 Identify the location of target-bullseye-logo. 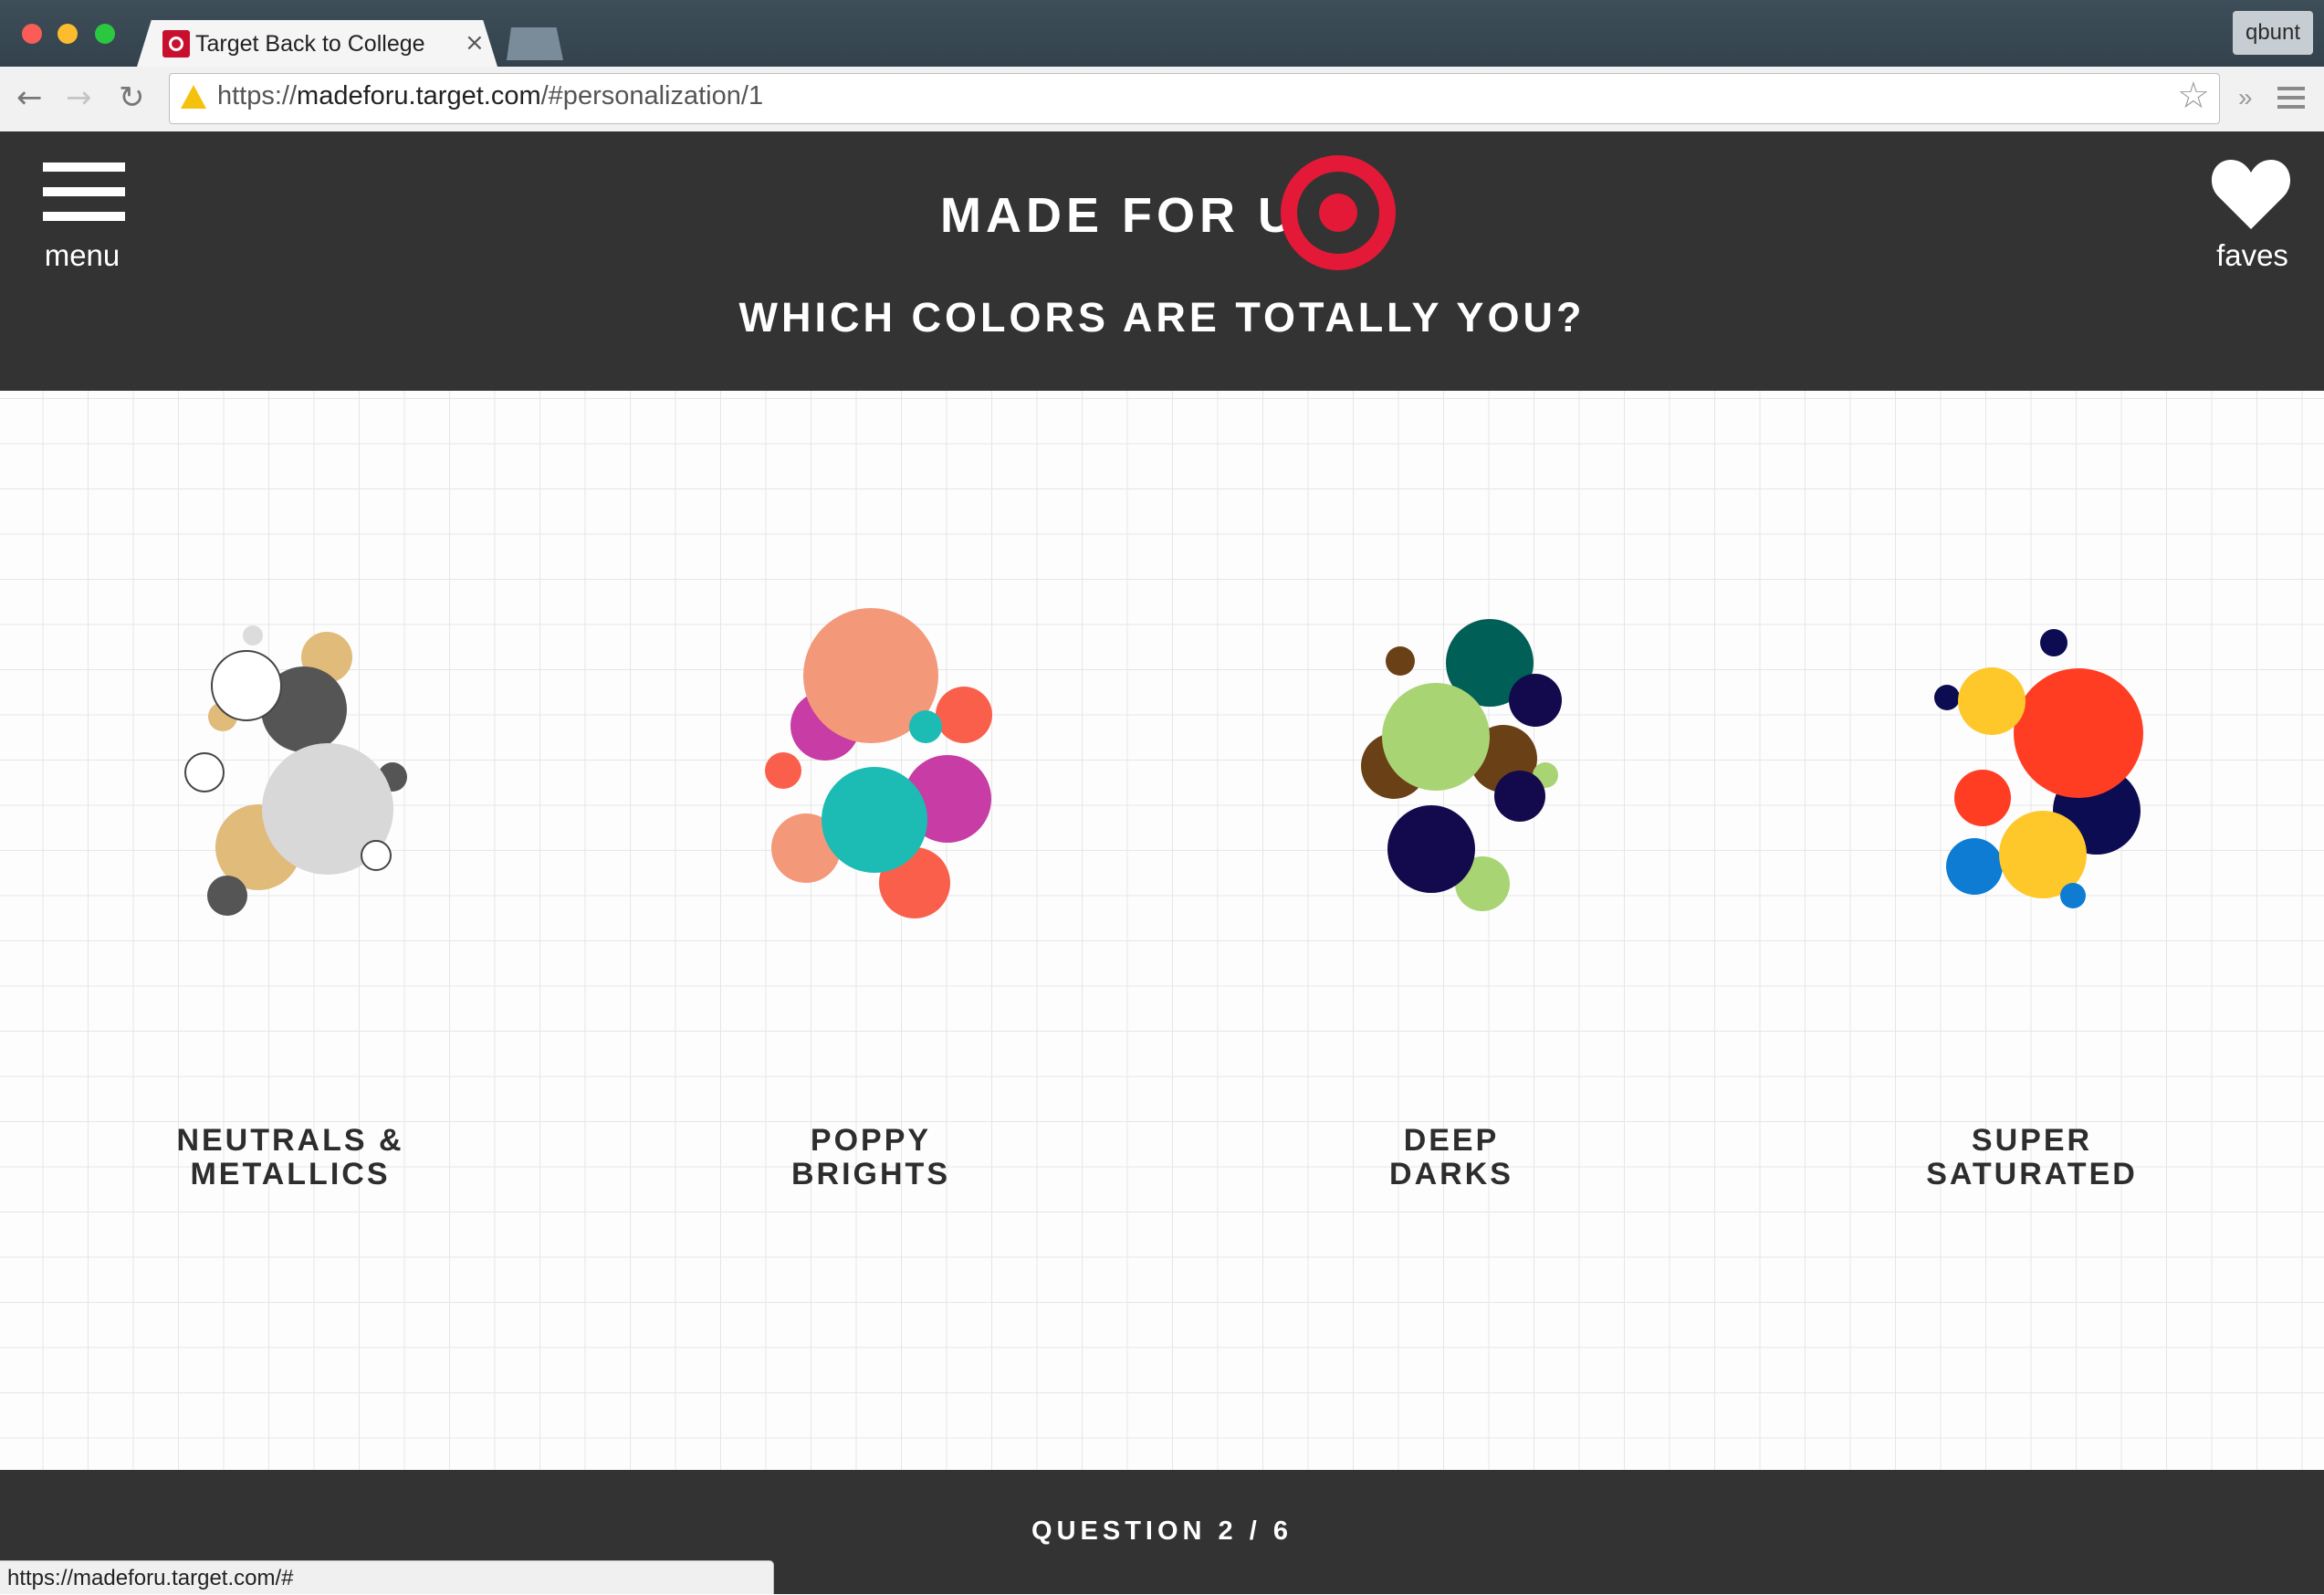
(1339, 212).